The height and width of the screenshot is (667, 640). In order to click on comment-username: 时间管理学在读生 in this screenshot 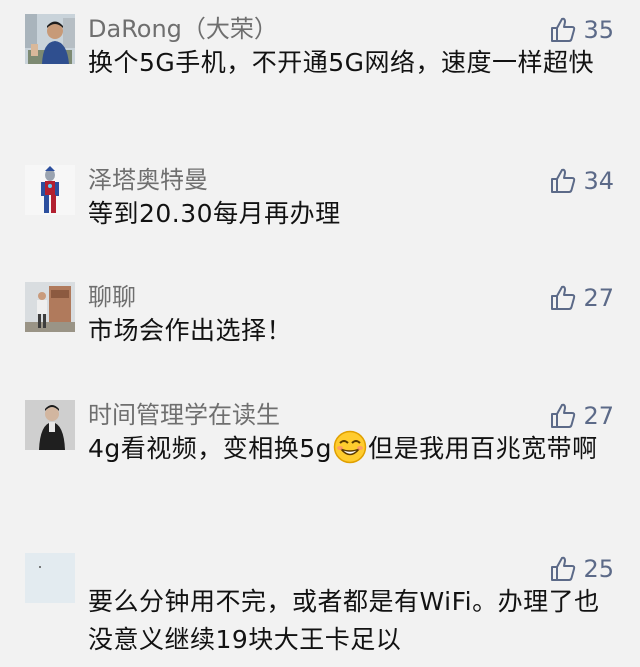, I will do `click(184, 415)`.